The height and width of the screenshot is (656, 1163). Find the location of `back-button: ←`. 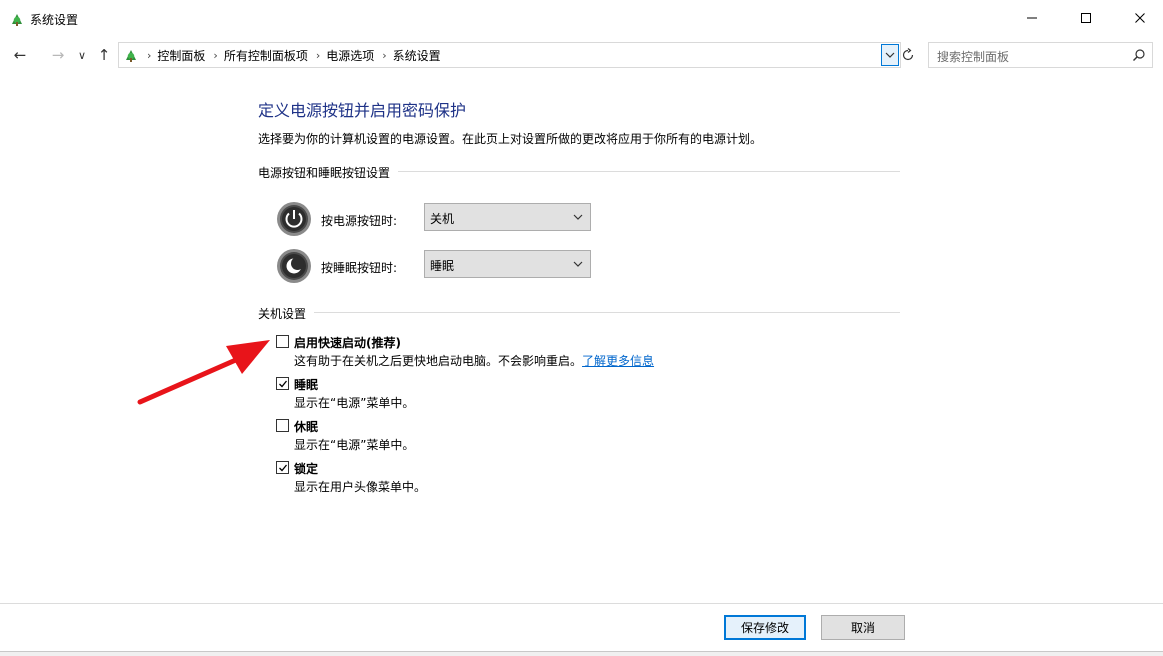

back-button: ← is located at coordinates (20, 55).